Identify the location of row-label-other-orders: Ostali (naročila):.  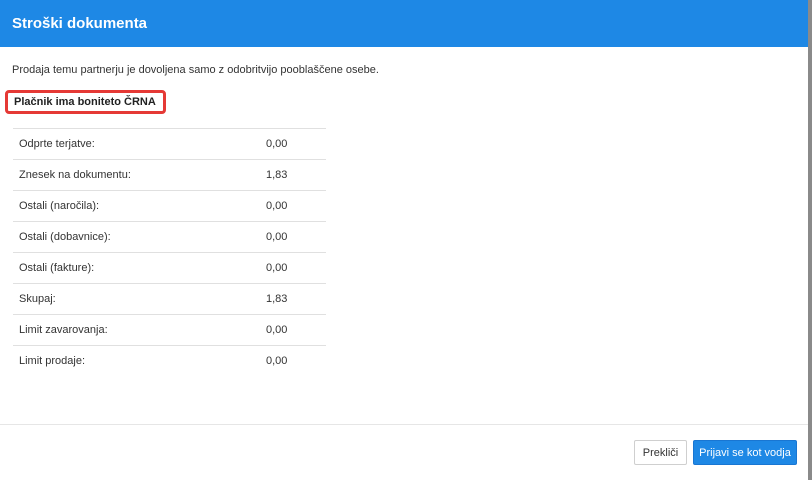
(59, 206).